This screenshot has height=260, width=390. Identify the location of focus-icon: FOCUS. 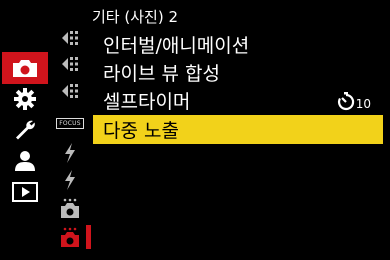
(70, 123).